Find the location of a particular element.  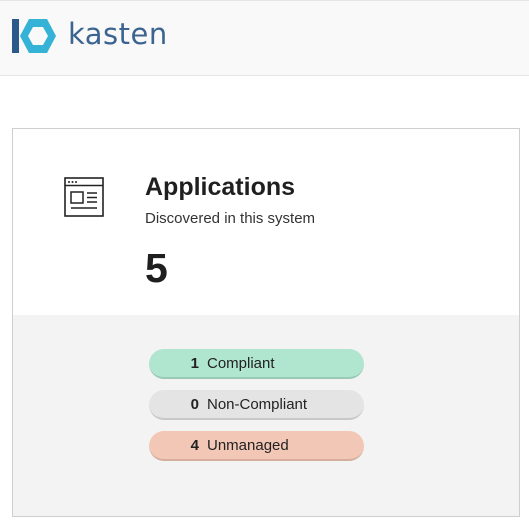

compliant-status-pill: 1 Compliant is located at coordinates (256, 364).